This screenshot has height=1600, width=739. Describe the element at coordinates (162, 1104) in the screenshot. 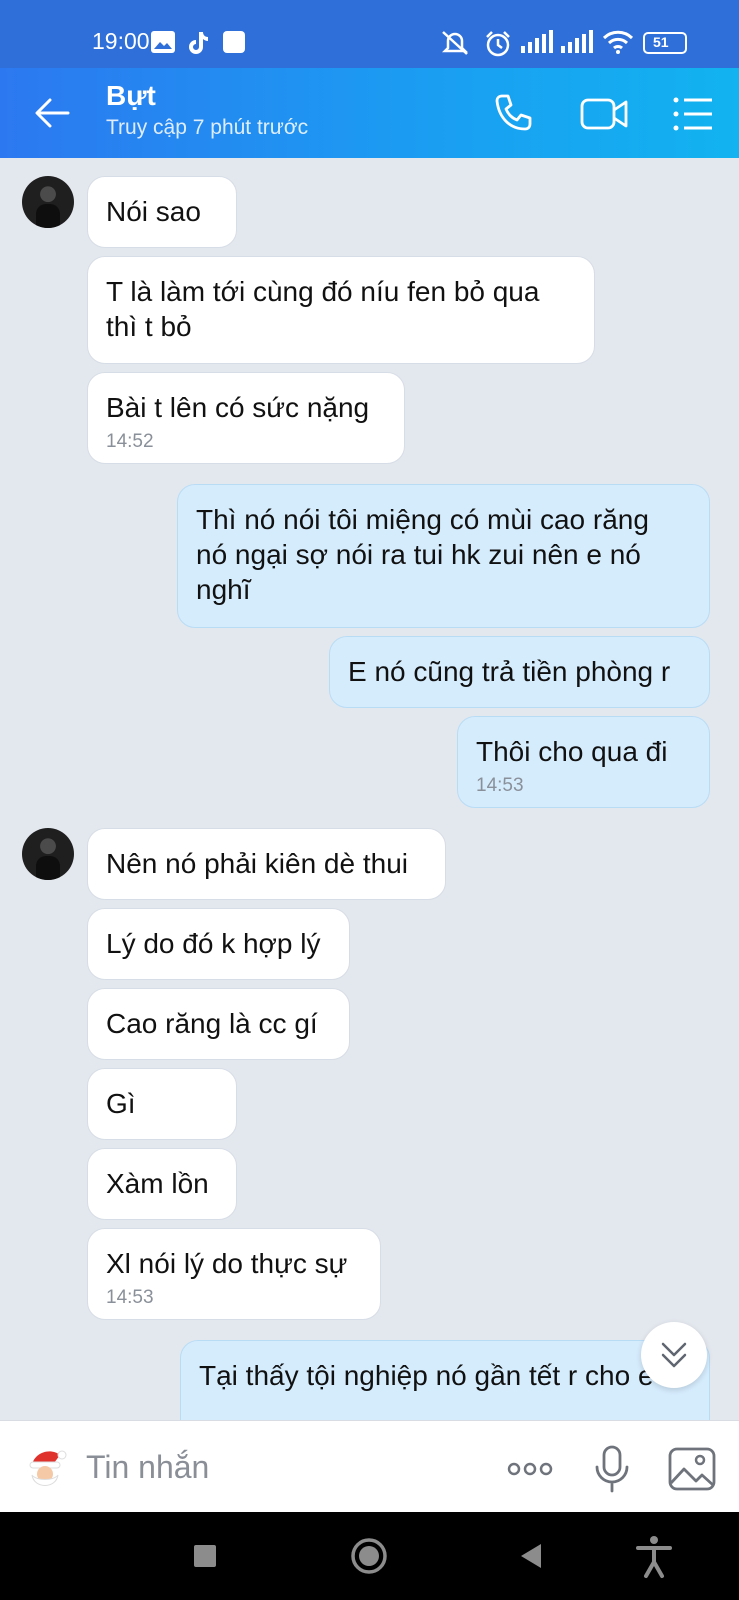

I see `message-bubble: Gì` at that location.